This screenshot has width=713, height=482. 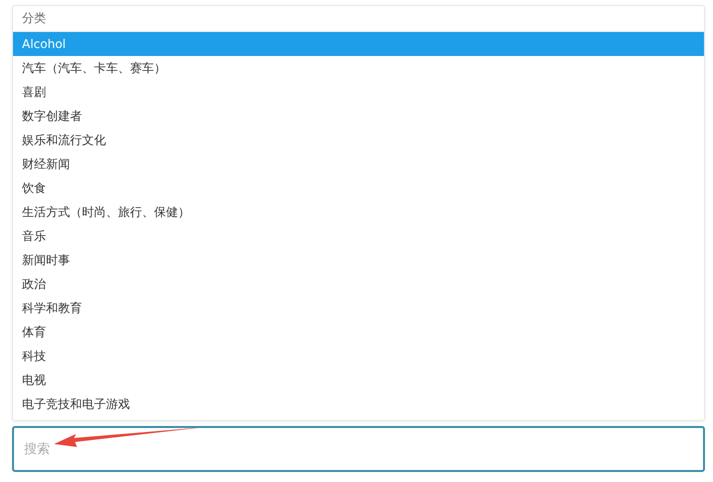 What do you see at coordinates (358, 404) in the screenshot?
I see `dropdown-option: 电子竞技和电子游戏` at bounding box center [358, 404].